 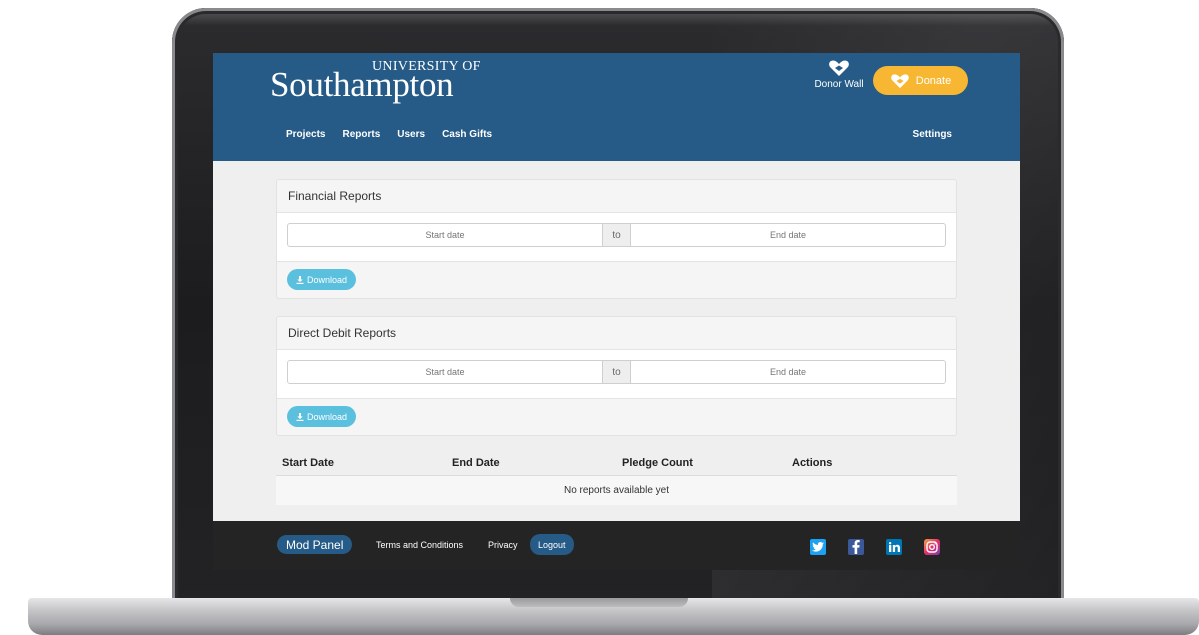 I want to click on financial-reports-date-range: to, so click(x=616, y=237).